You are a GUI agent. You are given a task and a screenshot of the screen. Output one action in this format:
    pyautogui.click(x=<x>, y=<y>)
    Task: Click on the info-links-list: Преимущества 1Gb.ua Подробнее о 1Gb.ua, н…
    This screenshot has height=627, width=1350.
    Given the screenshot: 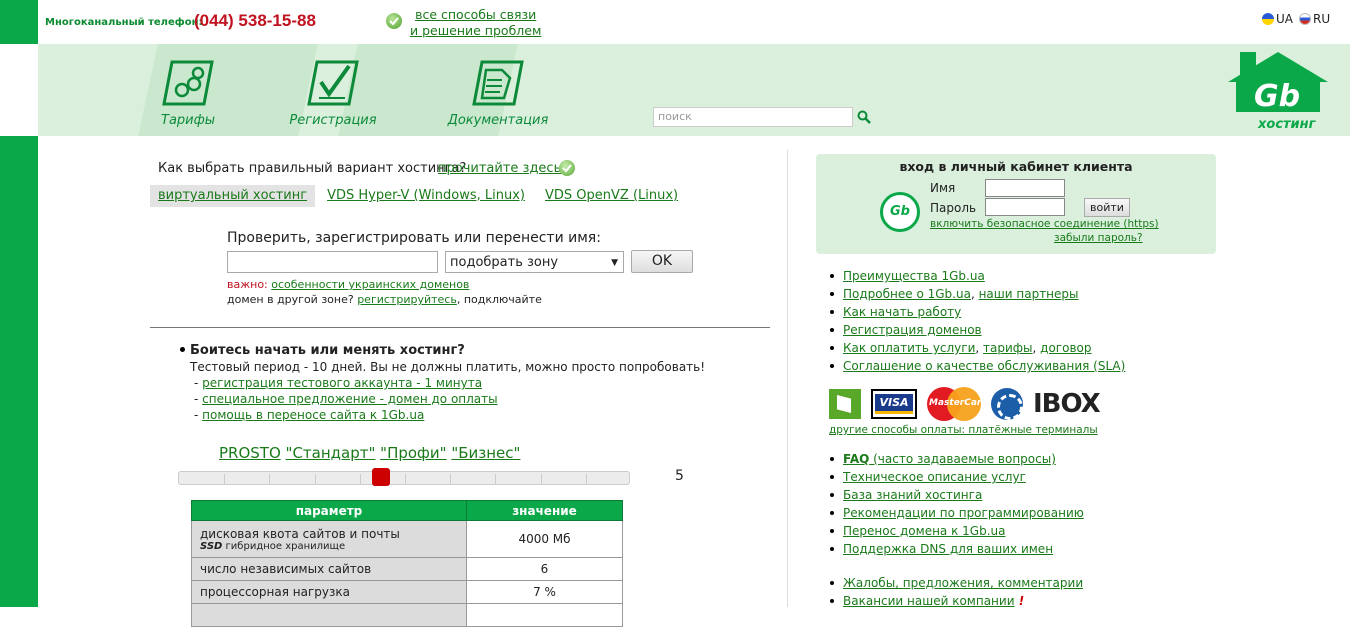 What is the action you would take?
    pyautogui.click(x=977, y=321)
    